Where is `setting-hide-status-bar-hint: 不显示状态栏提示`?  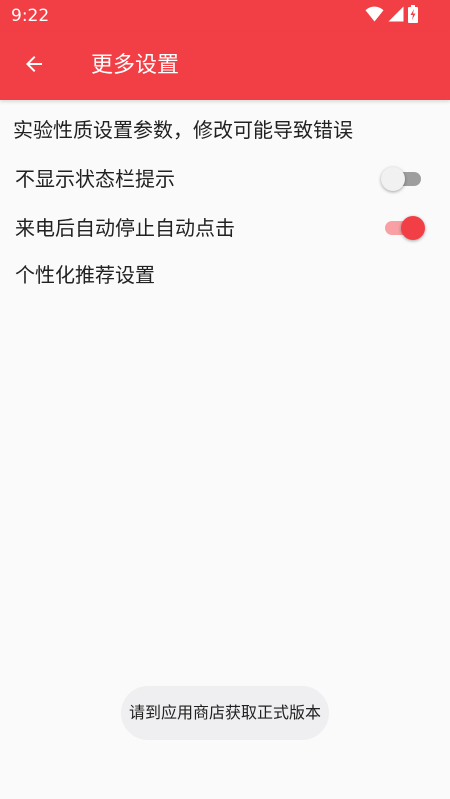 setting-hide-status-bar-hint: 不显示状态栏提示 is located at coordinates (225, 179).